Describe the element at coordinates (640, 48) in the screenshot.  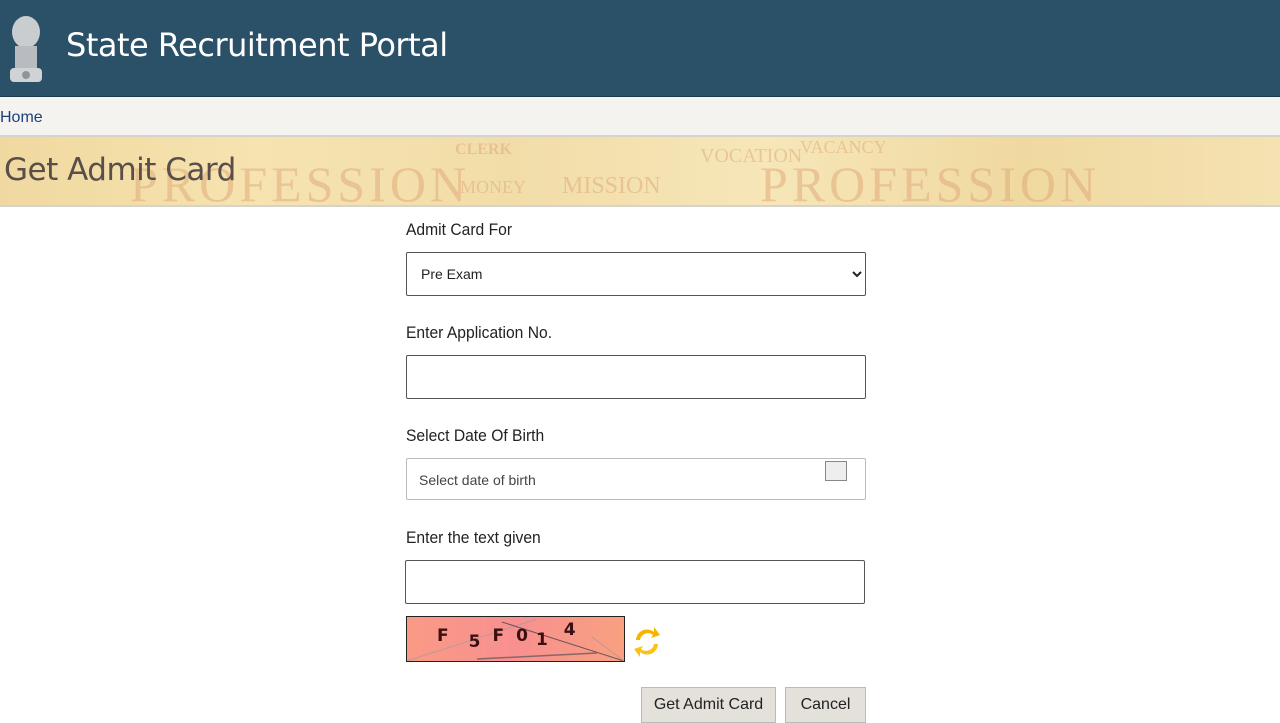
I see `site-header: State Recruitment Portal` at that location.